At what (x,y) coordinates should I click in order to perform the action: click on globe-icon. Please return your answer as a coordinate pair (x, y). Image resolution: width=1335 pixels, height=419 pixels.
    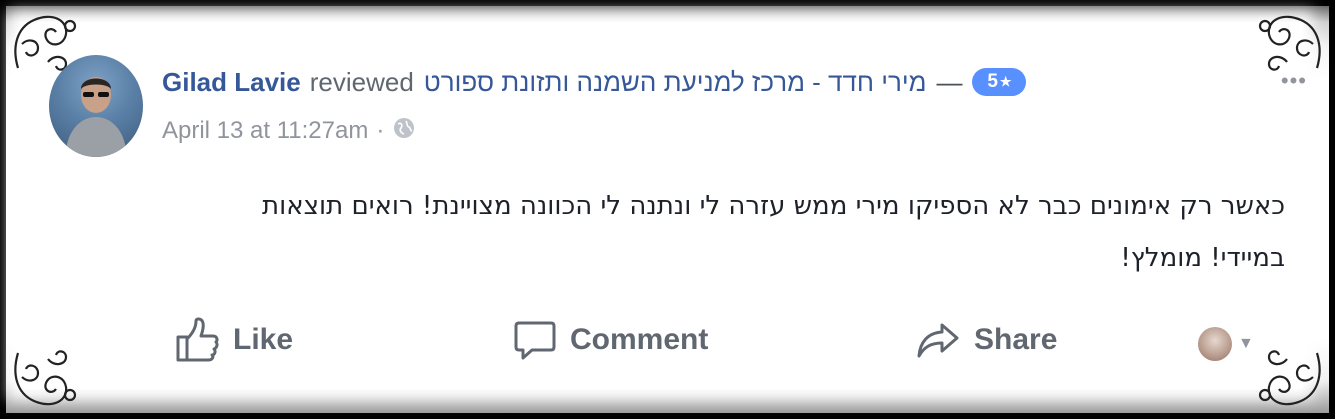
    Looking at the image, I should click on (404, 131).